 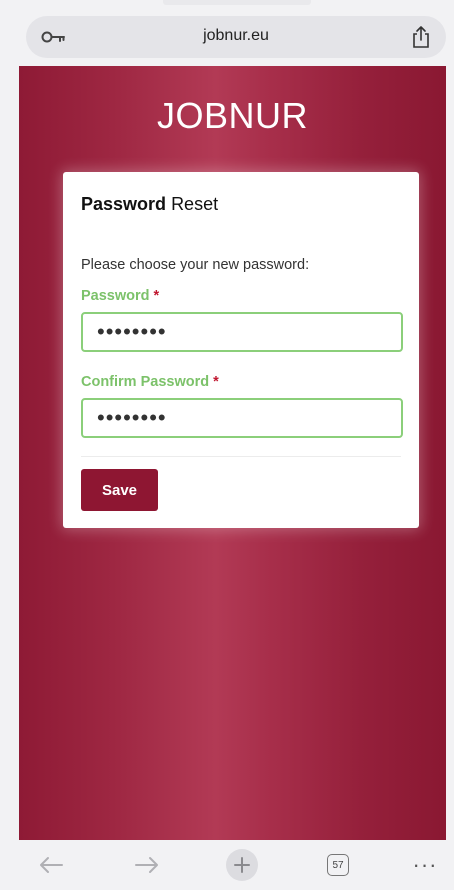 I want to click on back-arrow-icon, so click(x=51, y=865).